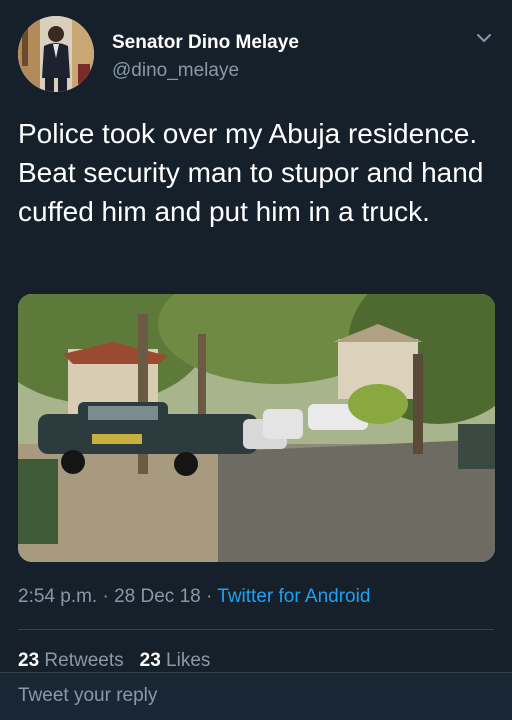  What do you see at coordinates (256, 629) in the screenshot?
I see `divider` at bounding box center [256, 629].